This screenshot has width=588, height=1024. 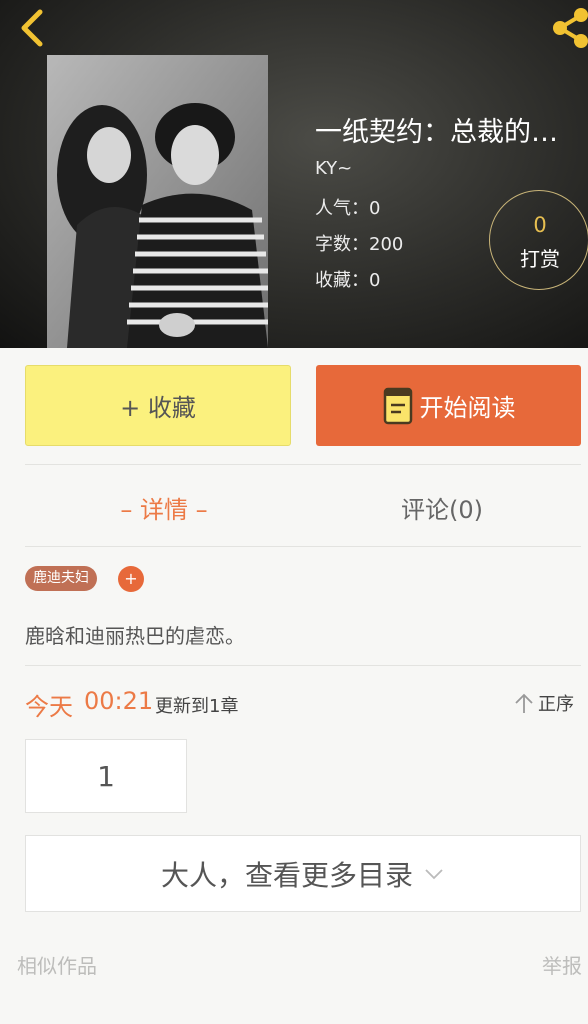 What do you see at coordinates (164, 507) in the screenshot?
I see `tab-detail: – 详情 –` at bounding box center [164, 507].